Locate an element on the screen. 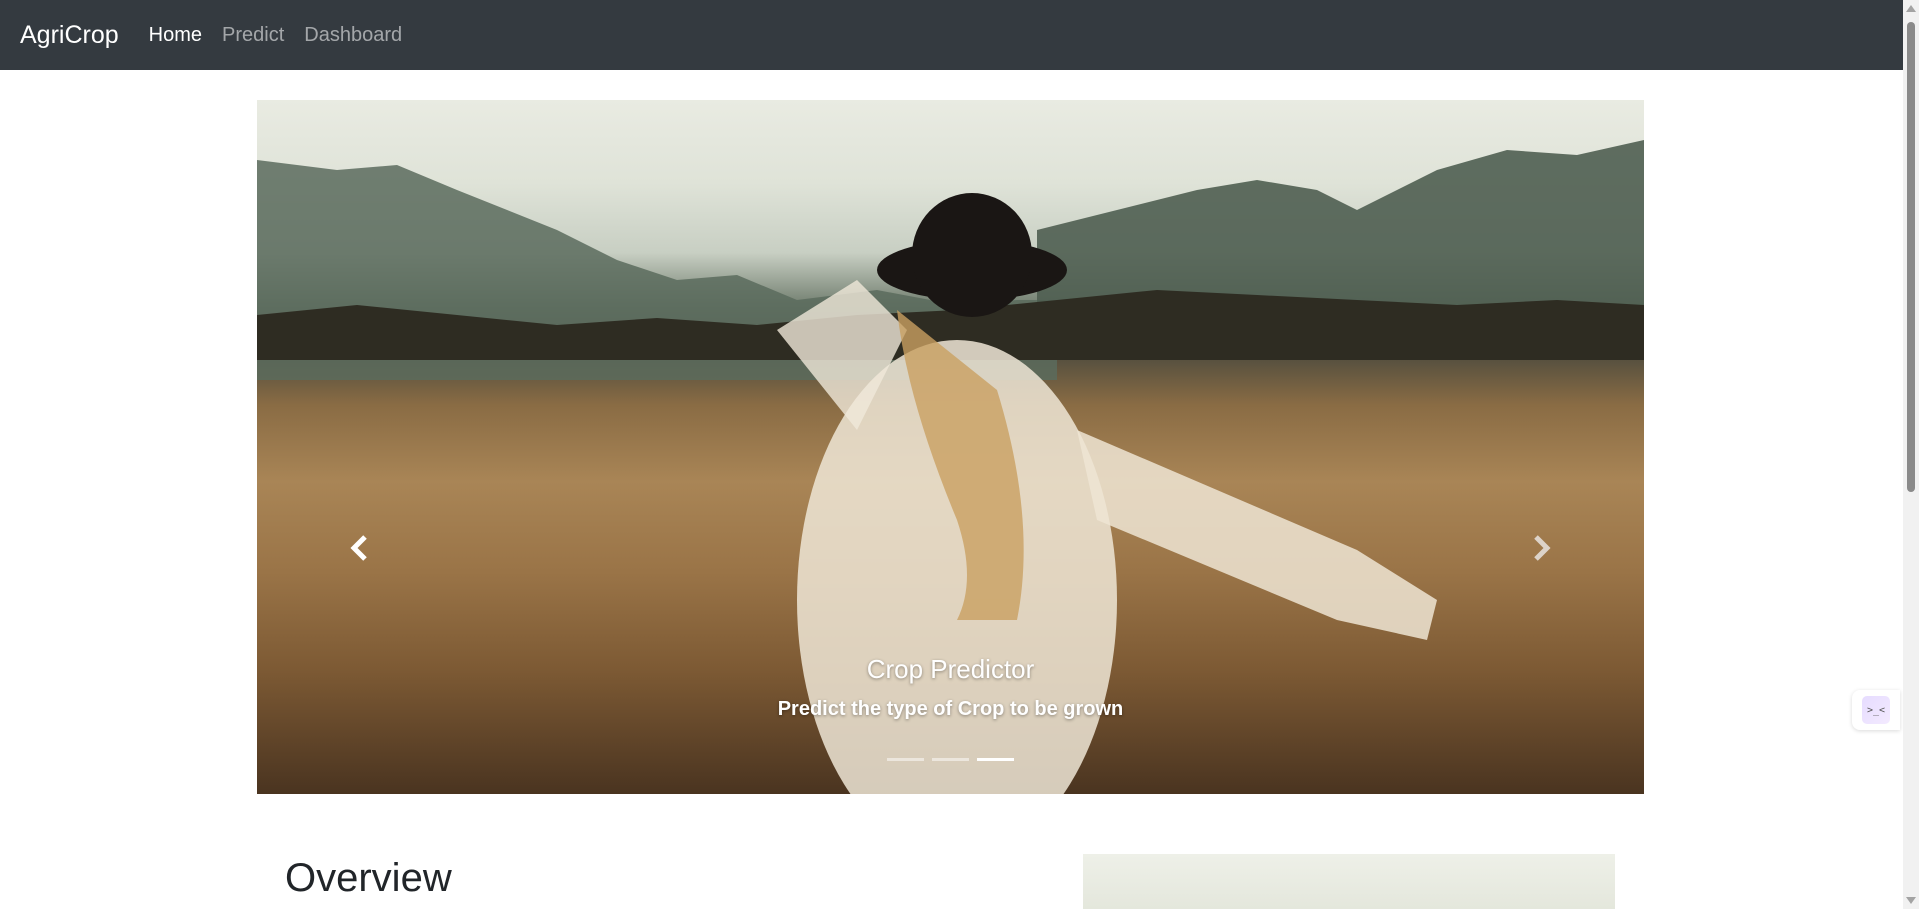  page-scrollbar is located at coordinates (1911, 454).